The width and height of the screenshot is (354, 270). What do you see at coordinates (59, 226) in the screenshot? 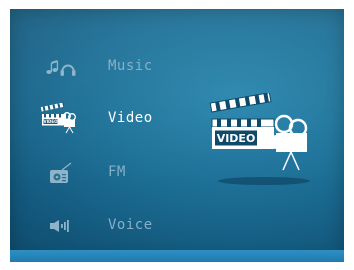
I see `speaker-volume-icon` at bounding box center [59, 226].